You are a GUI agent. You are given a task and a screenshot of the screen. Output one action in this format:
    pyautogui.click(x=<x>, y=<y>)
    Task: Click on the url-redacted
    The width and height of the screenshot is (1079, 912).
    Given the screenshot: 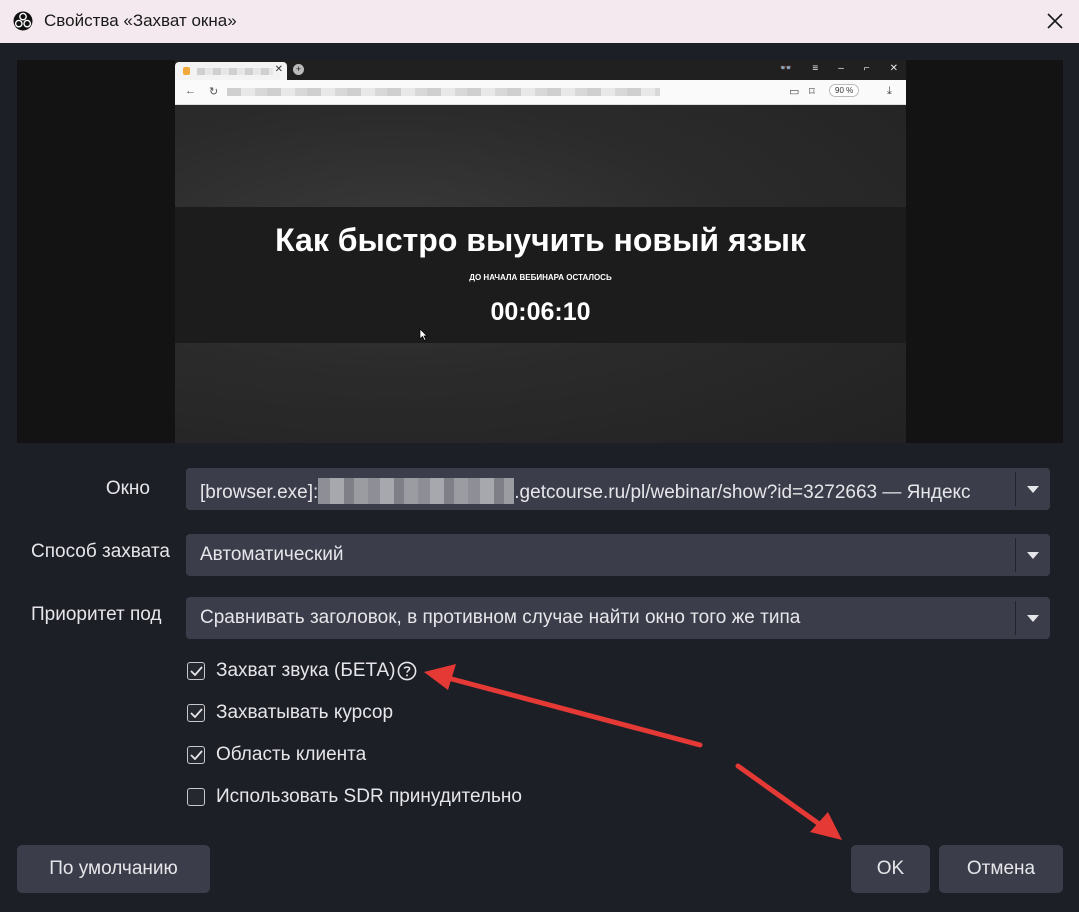 What is the action you would take?
    pyautogui.click(x=443, y=92)
    